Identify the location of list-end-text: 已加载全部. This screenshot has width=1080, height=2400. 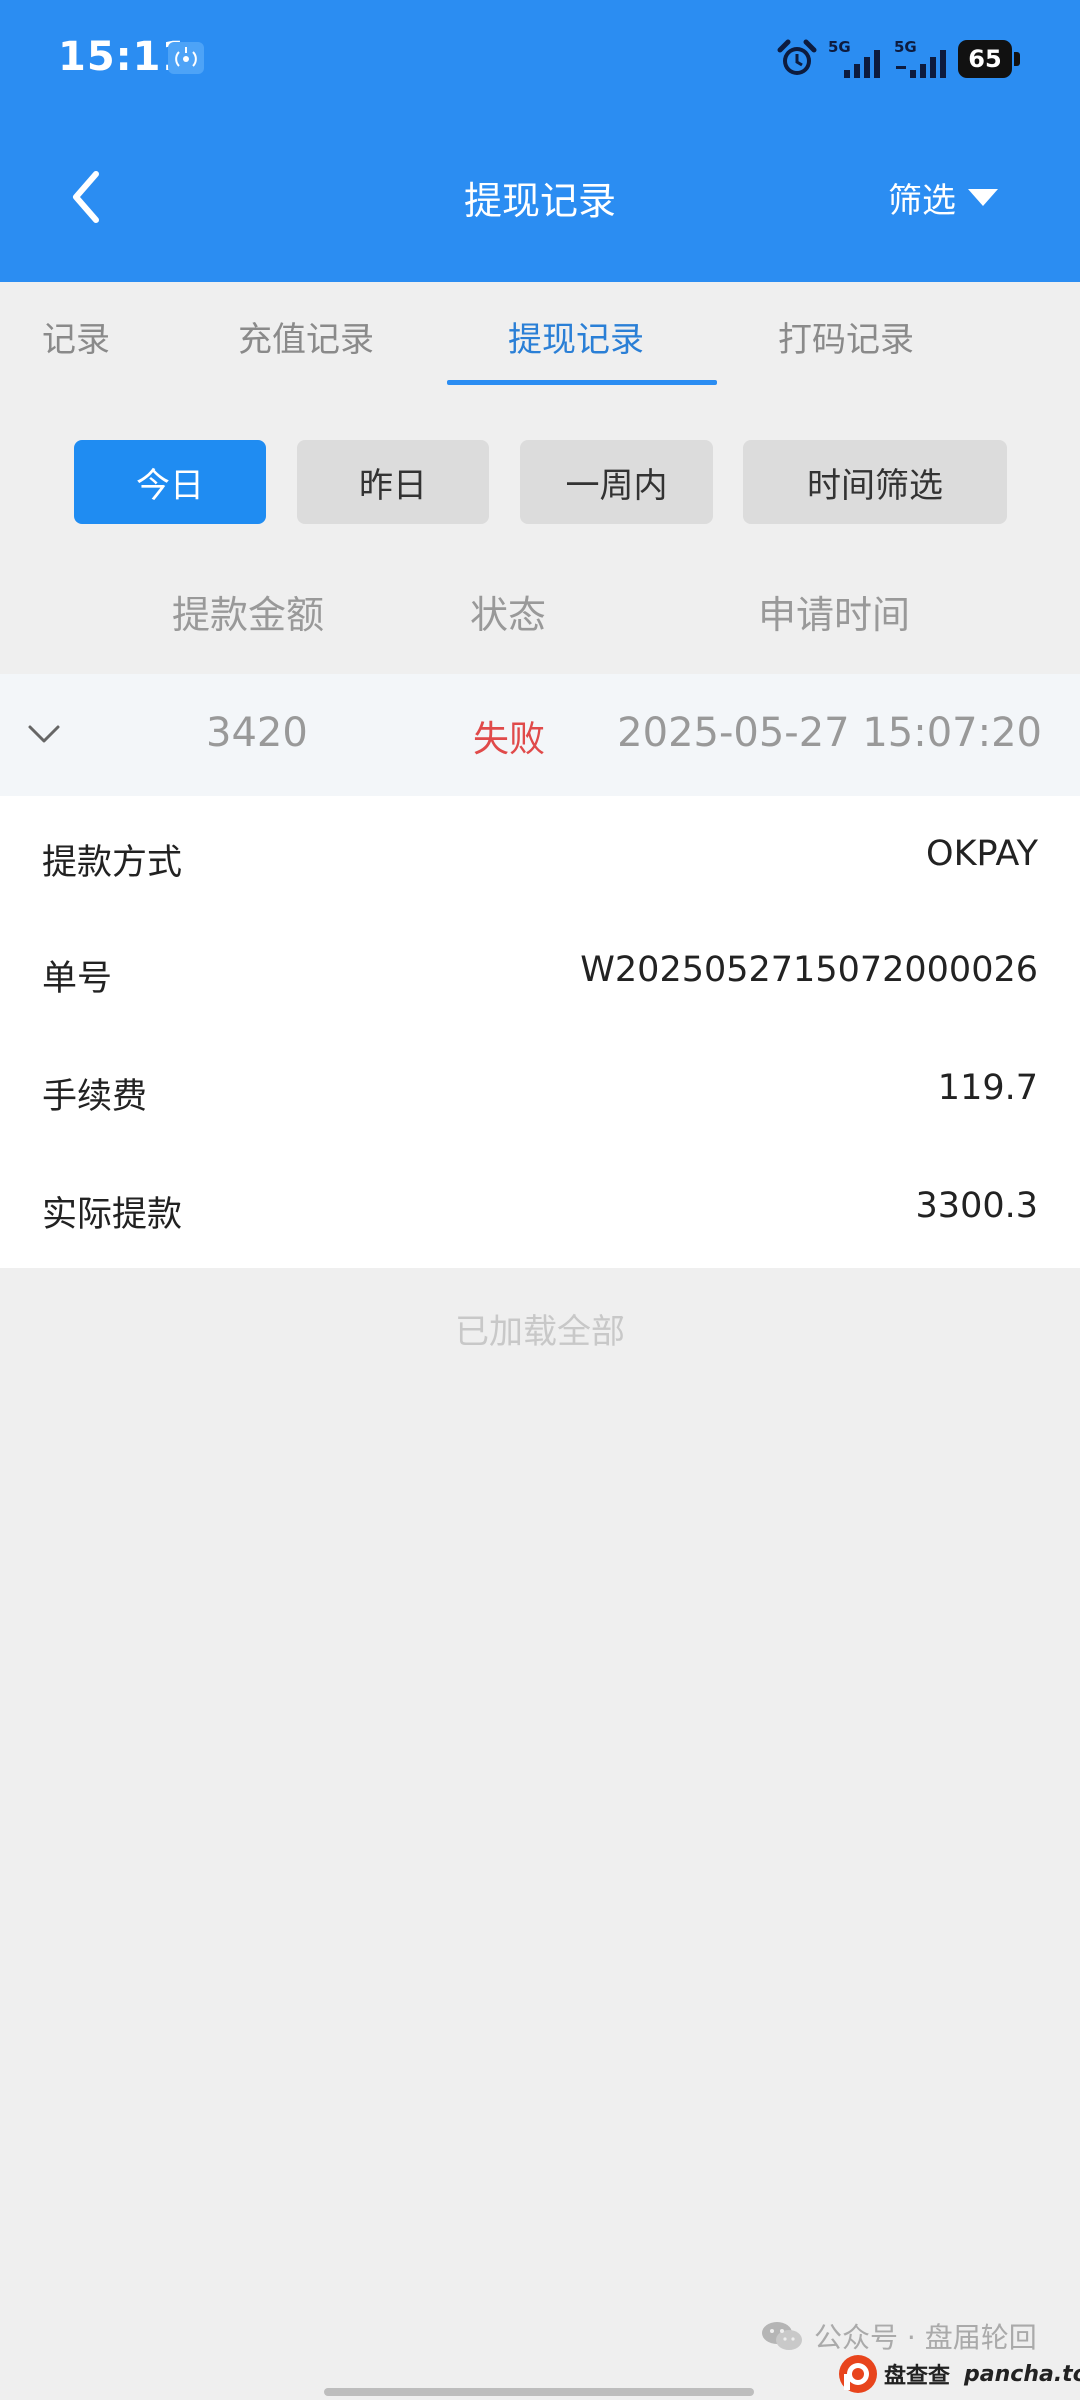
(540, 1332).